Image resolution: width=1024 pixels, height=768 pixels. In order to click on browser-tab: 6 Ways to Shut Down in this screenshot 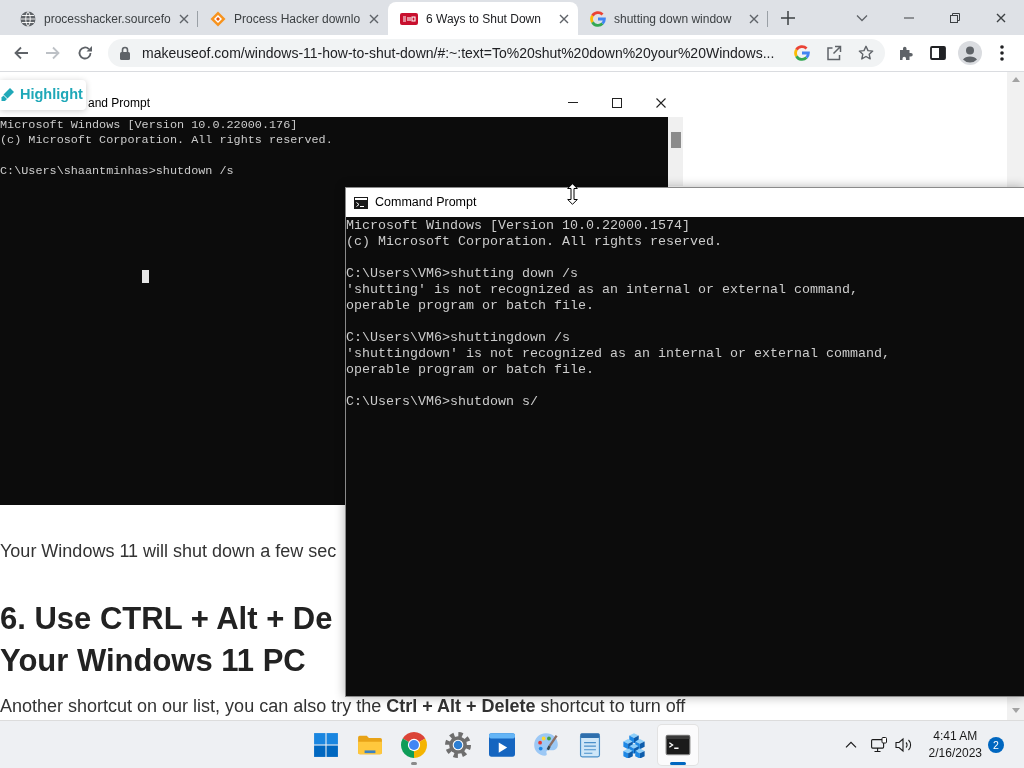, I will do `click(483, 18)`.